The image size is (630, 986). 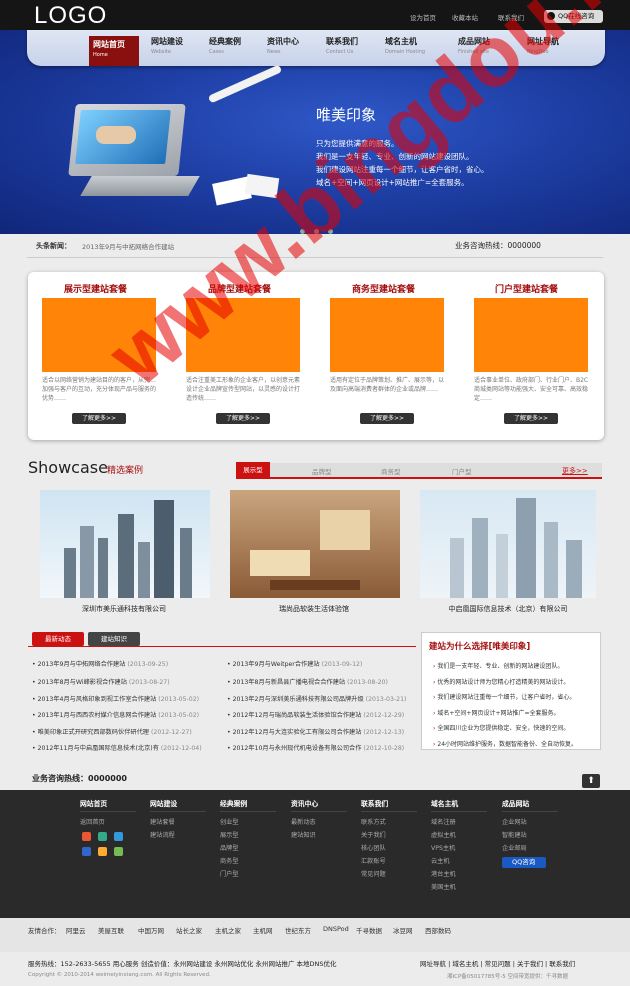 I want to click on friend-link: 西部数码, so click(x=438, y=930).